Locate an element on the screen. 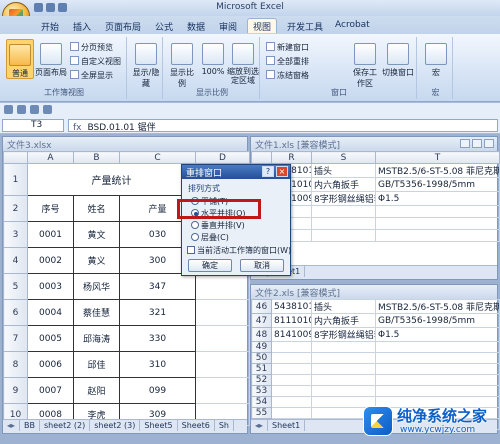  close-icon: × is located at coordinates (282, 171).